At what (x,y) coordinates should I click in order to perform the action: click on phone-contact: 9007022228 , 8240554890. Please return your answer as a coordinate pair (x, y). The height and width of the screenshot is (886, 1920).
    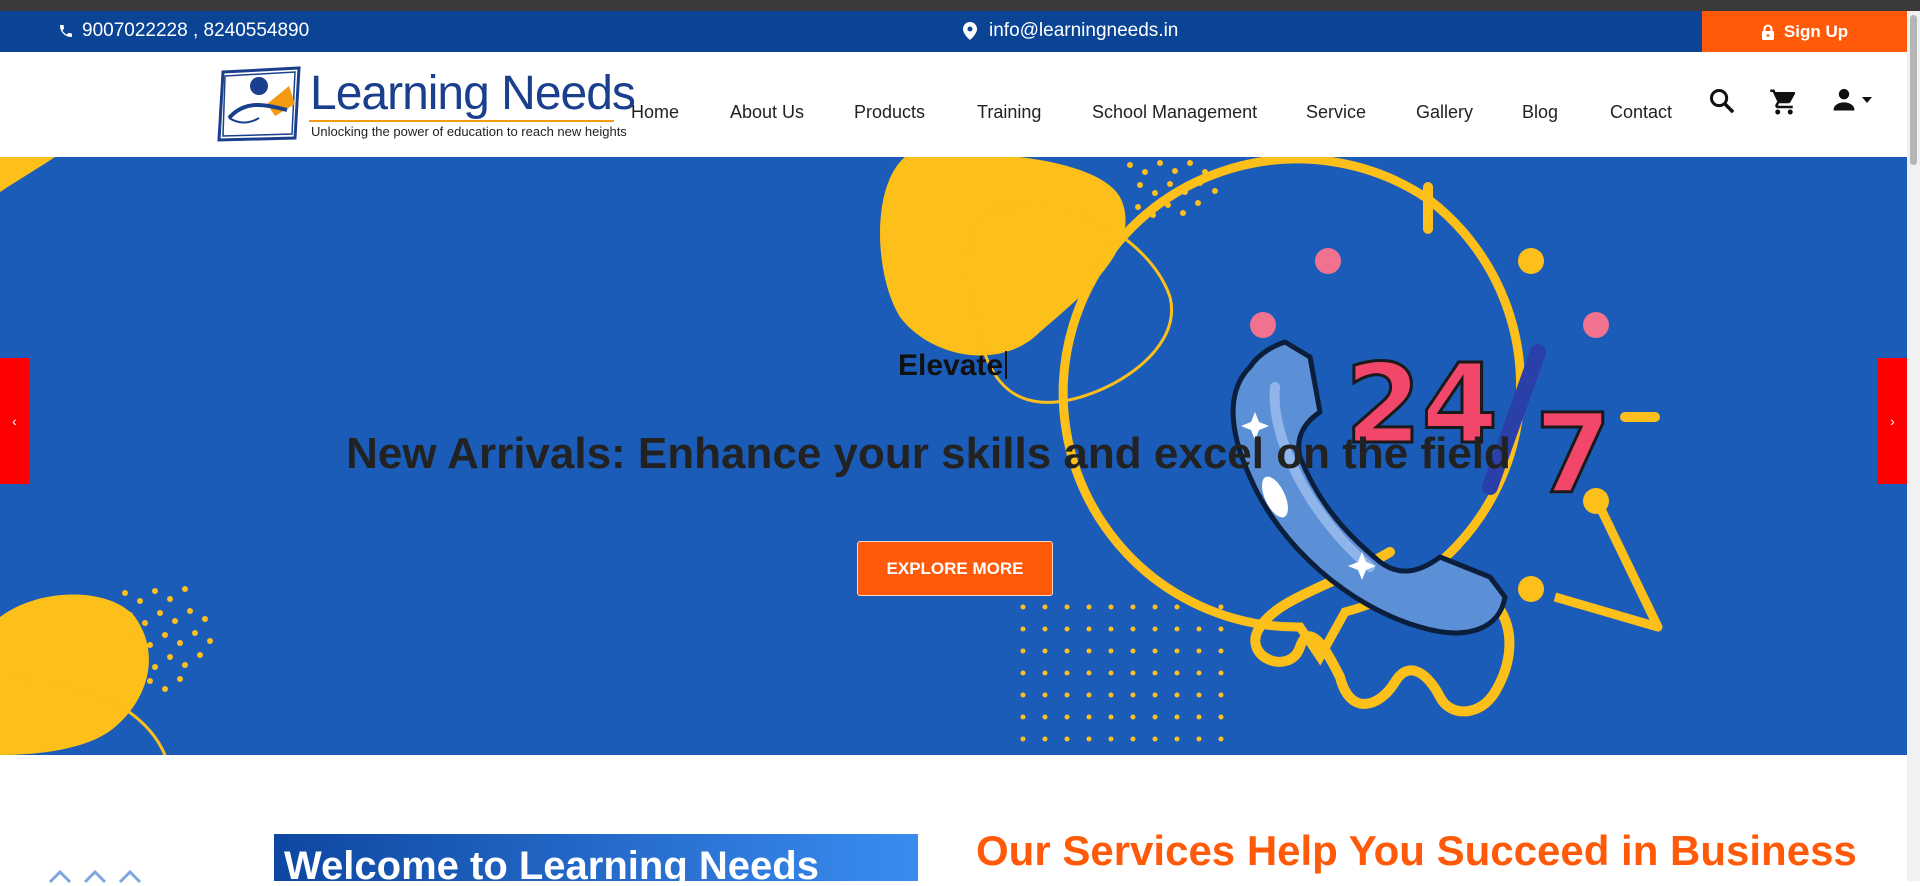
    Looking at the image, I should click on (183, 31).